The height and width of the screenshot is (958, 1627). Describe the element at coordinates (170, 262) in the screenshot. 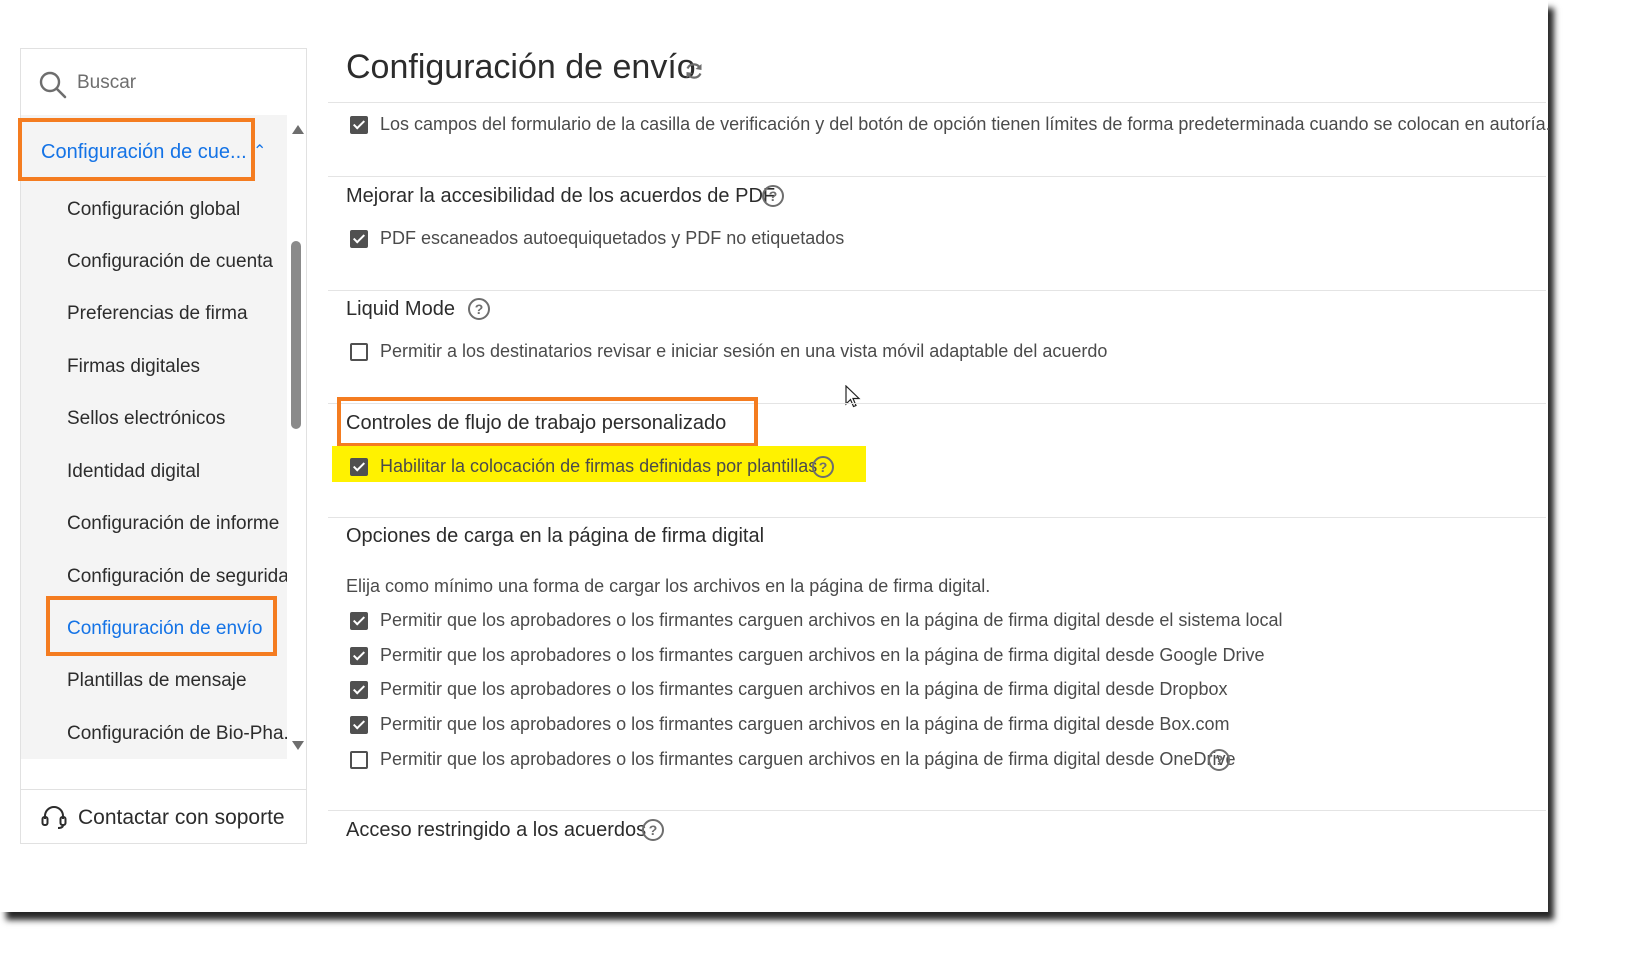

I see `sidebar-item-account-settings: Configuración de cuenta` at that location.